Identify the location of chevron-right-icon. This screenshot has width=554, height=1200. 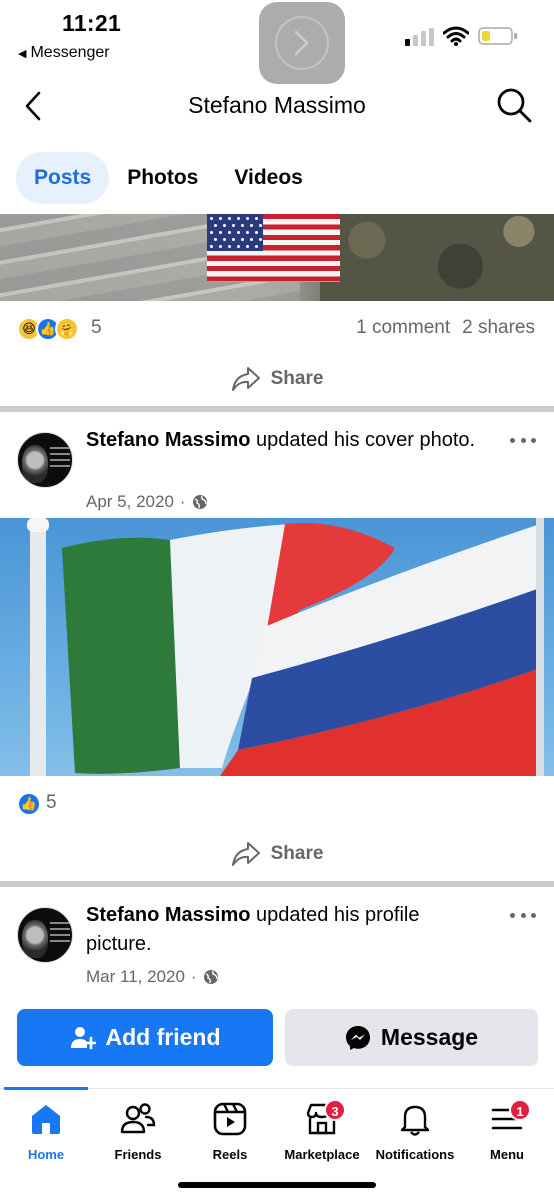
(301, 43).